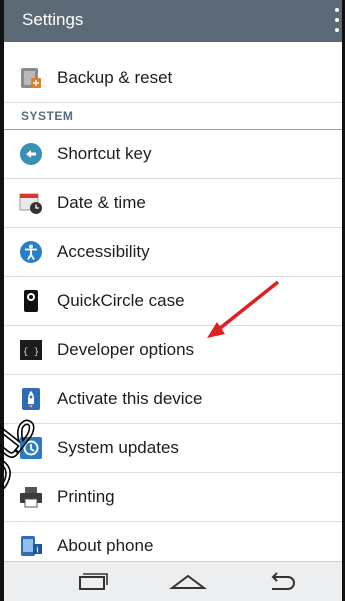 The width and height of the screenshot is (345, 601). Describe the element at coordinates (31, 497) in the screenshot. I see `printer-icon` at that location.